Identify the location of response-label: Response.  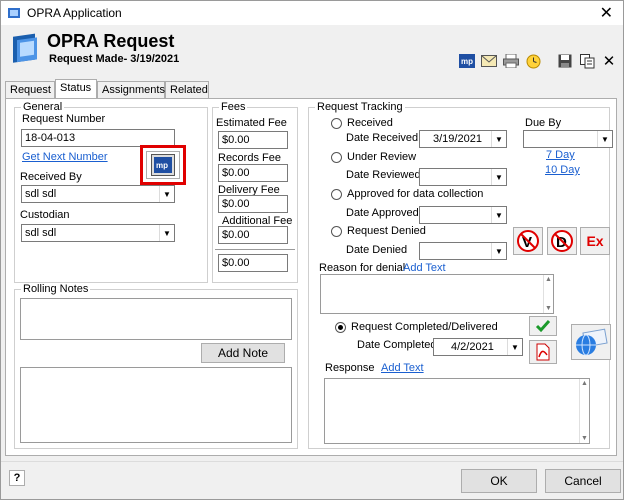
(350, 368).